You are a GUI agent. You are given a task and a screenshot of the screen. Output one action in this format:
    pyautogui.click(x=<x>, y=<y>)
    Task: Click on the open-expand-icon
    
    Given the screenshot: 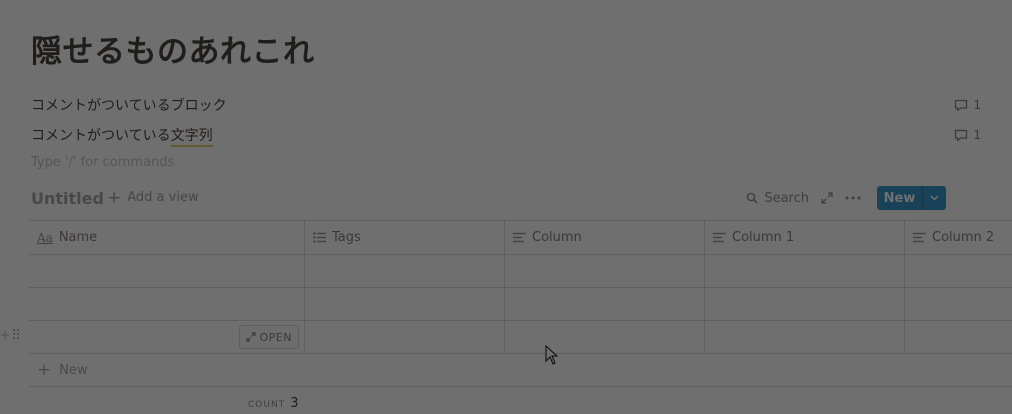 What is the action you would take?
    pyautogui.click(x=250, y=337)
    